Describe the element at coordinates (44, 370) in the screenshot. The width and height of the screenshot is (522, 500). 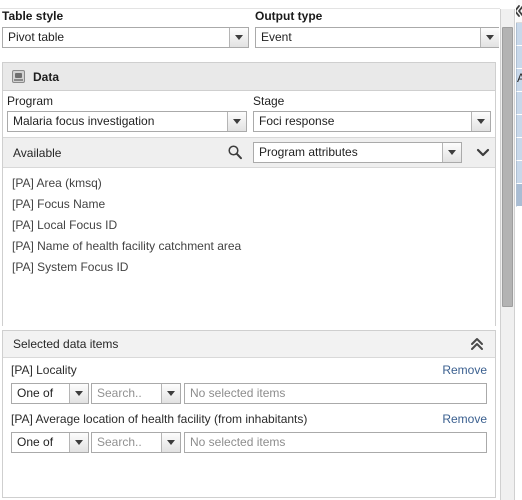
I see `selected-item-name: [PA] Locality` at that location.